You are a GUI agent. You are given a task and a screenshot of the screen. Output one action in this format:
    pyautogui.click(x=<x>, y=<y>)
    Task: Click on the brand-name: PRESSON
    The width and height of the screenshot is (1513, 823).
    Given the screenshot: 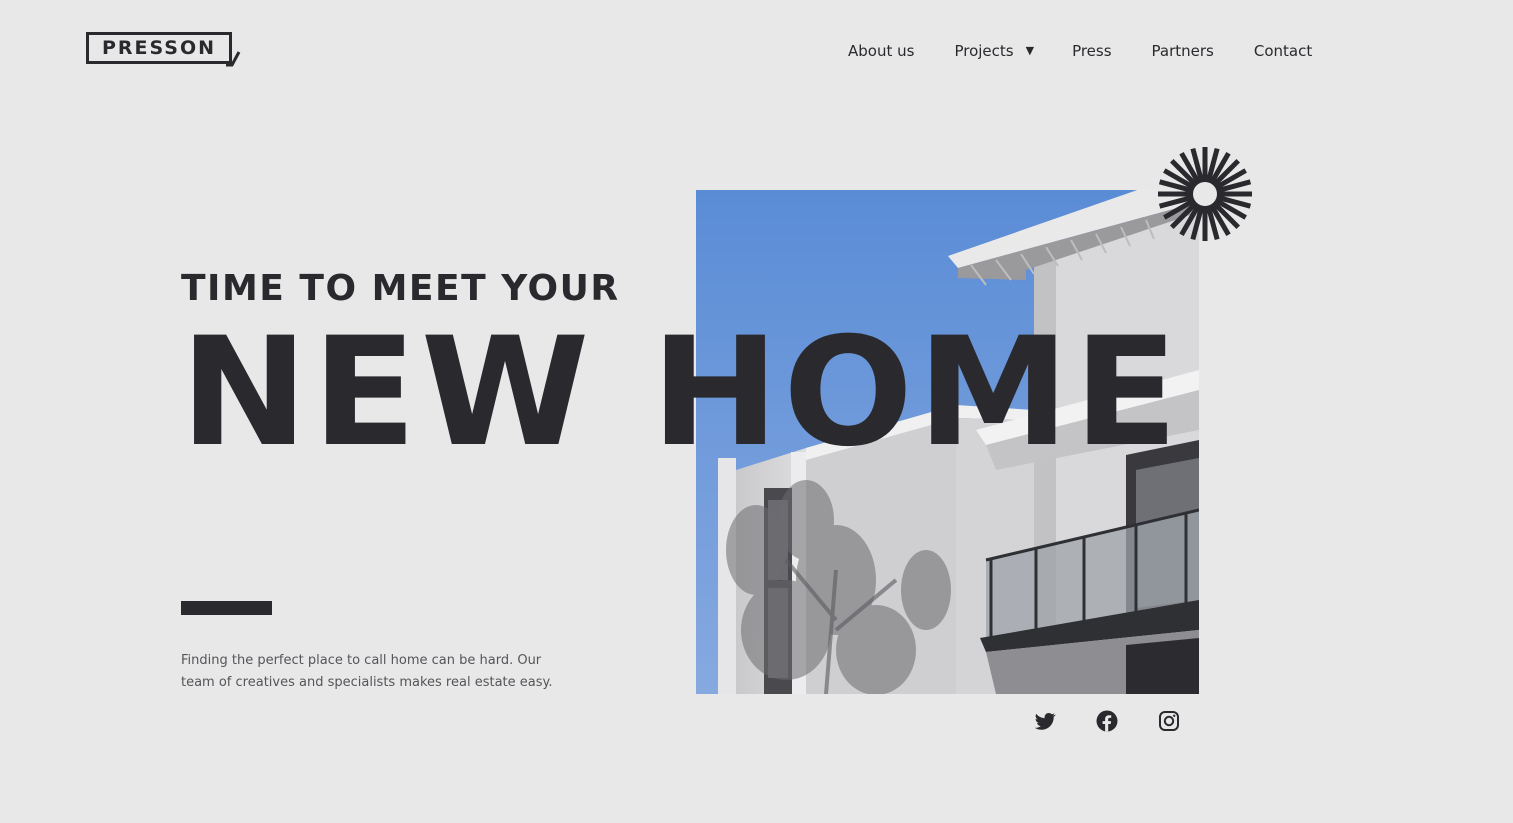 What is the action you would take?
    pyautogui.click(x=159, y=48)
    